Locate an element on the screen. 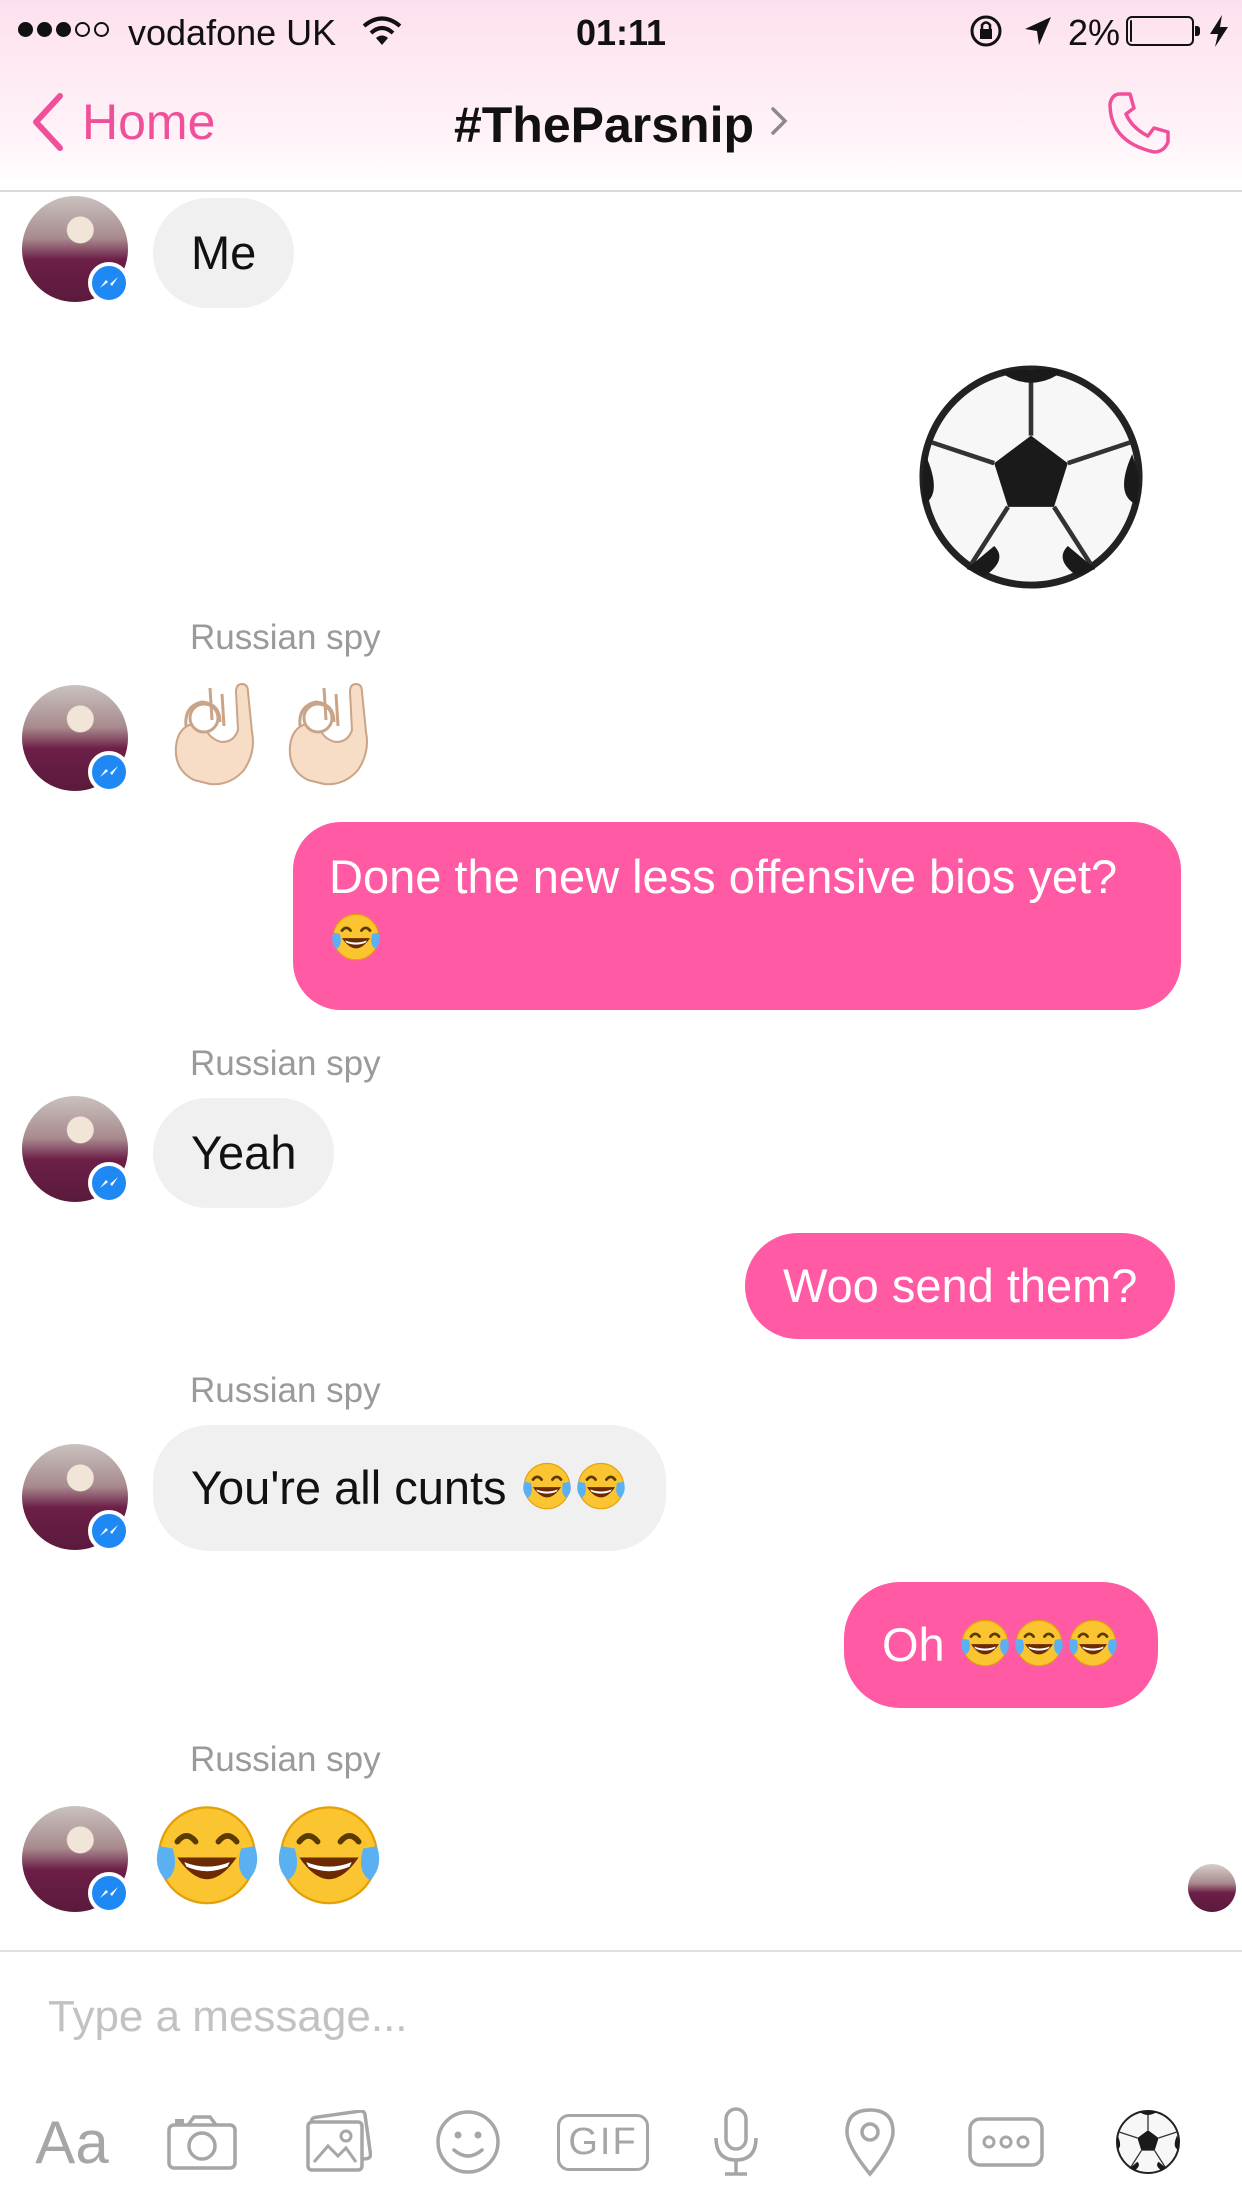  more-icon is located at coordinates (1006, 2142).